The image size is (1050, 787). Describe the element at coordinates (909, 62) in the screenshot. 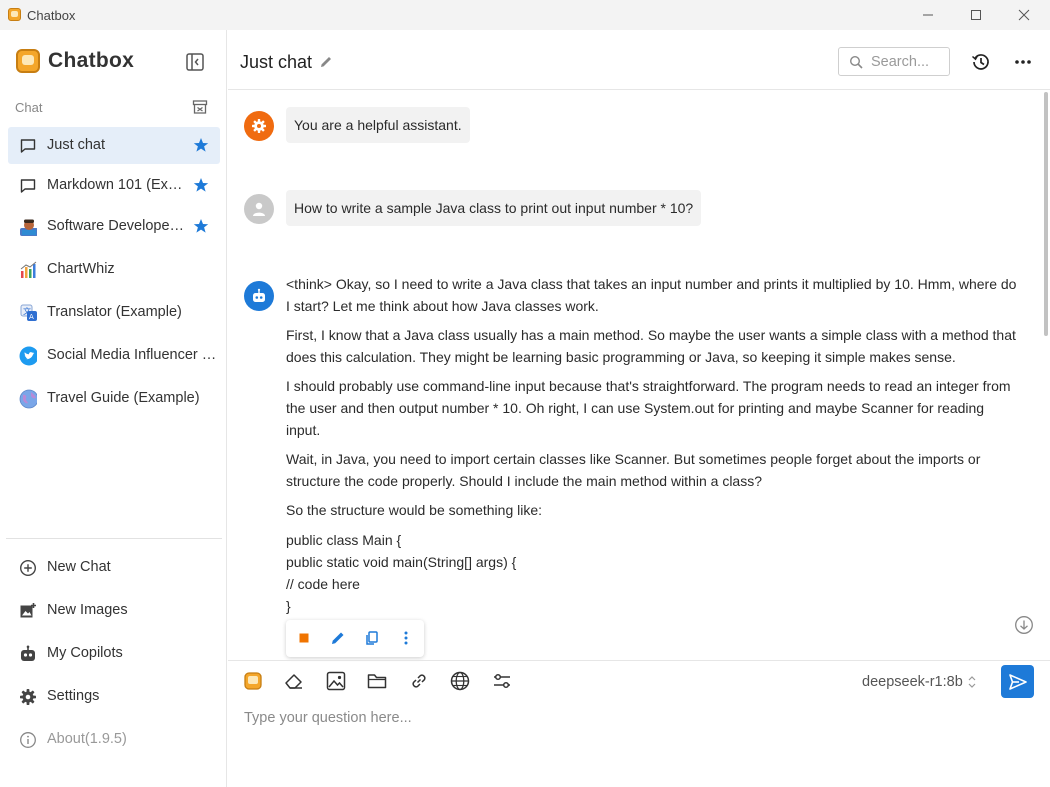

I see `search-input` at that location.